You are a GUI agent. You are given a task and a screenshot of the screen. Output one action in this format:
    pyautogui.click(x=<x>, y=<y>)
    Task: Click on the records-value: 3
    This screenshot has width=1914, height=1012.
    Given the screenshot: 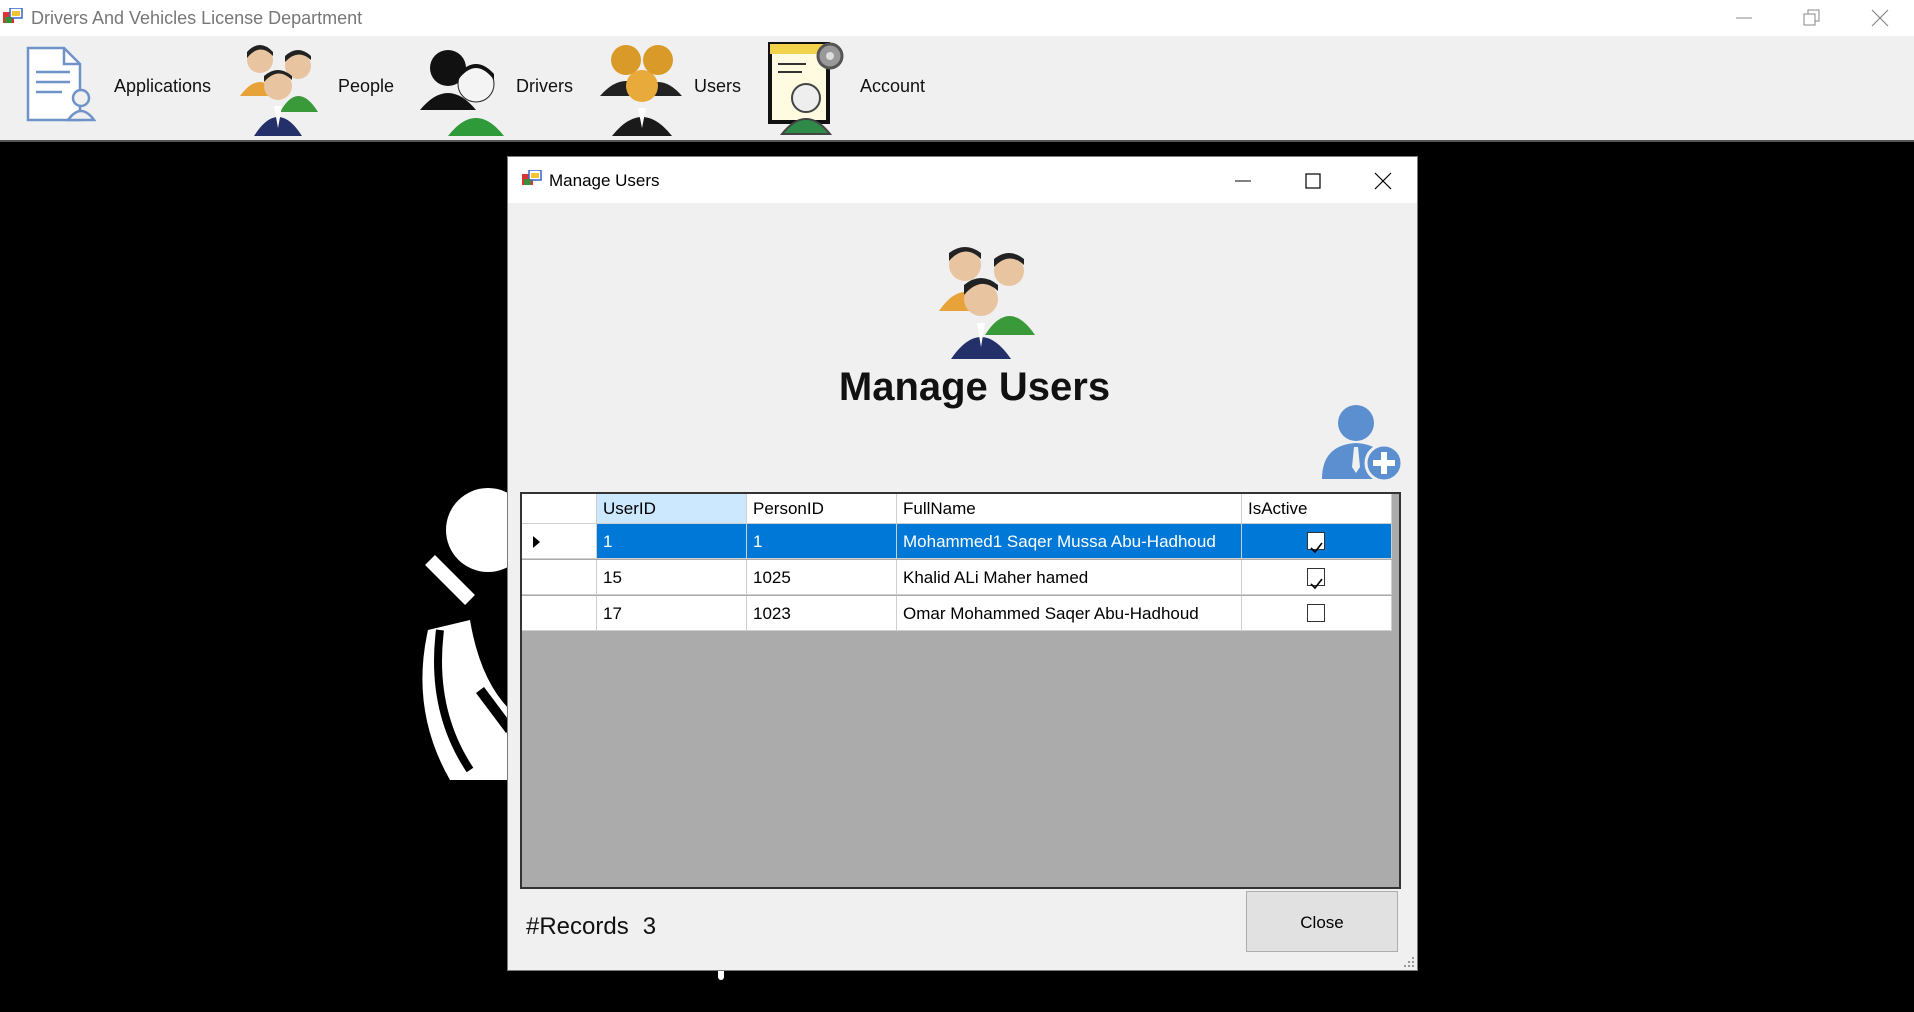 What is the action you would take?
    pyautogui.click(x=649, y=926)
    